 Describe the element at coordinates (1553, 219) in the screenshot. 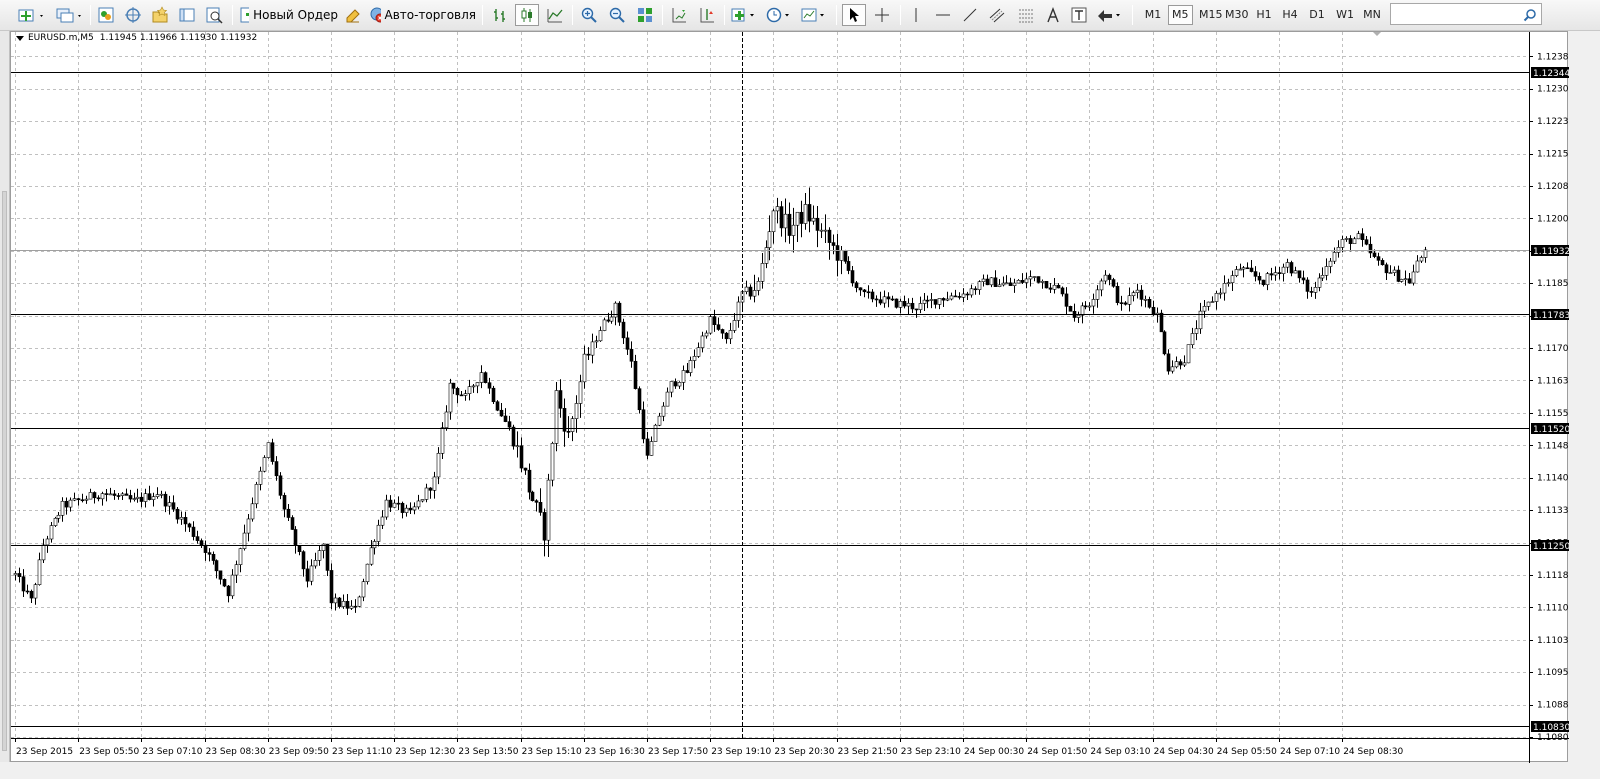

I see `y-tick-label: 1.12005` at that location.